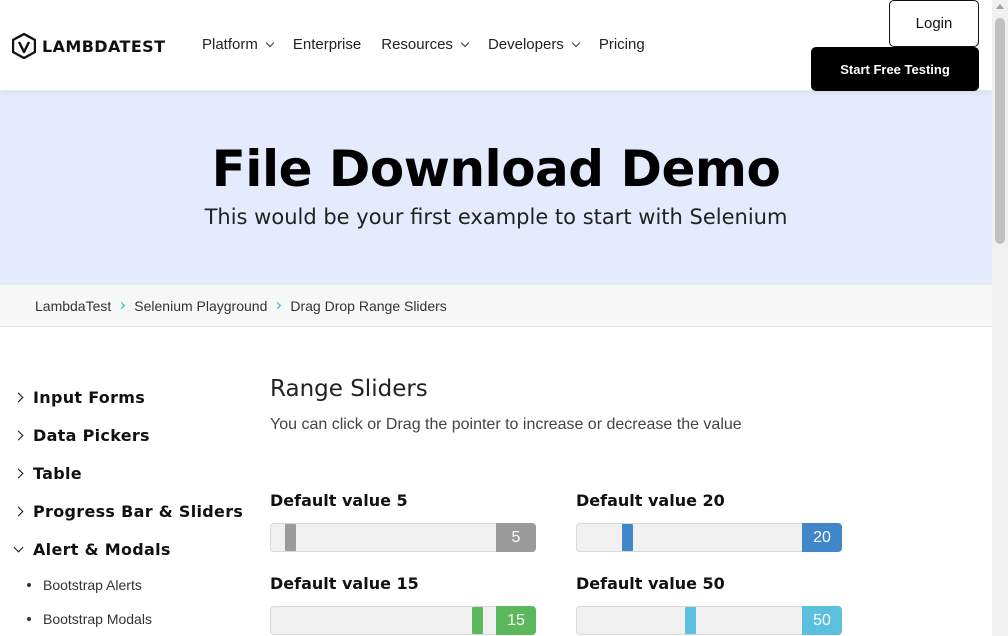  What do you see at coordinates (91, 435) in the screenshot?
I see `sidebar-item-label: Data Pickers` at bounding box center [91, 435].